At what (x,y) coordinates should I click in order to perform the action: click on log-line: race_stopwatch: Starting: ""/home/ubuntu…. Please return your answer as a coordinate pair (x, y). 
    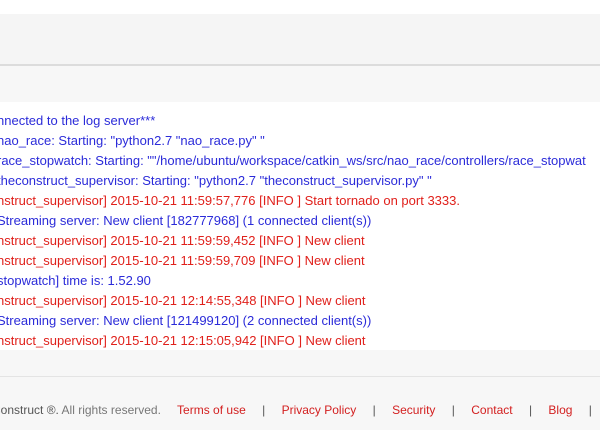
    Looking at the image, I should click on (293, 160).